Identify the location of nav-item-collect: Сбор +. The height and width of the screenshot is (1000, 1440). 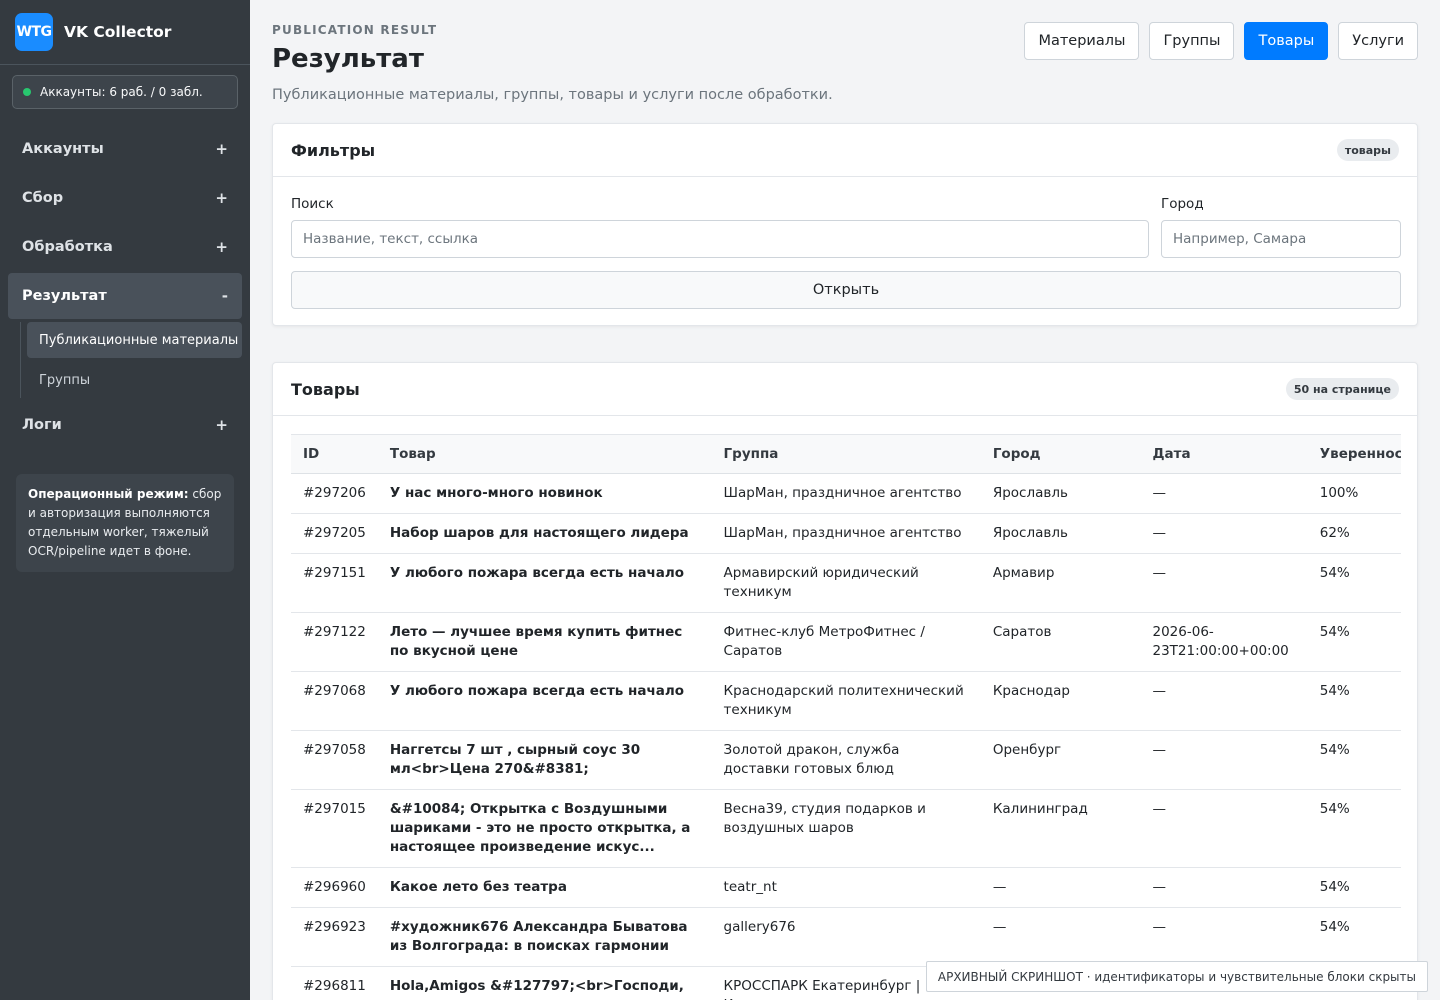
(125, 198).